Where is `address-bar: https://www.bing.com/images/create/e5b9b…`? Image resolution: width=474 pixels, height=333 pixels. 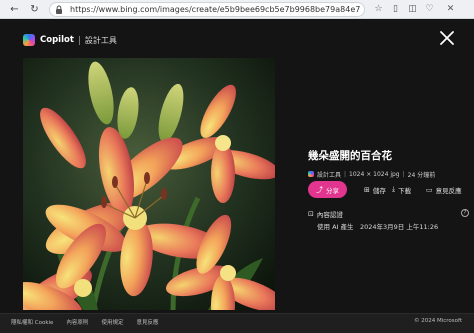 address-bar: https://www.bing.com/images/create/e5b9b… is located at coordinates (207, 9).